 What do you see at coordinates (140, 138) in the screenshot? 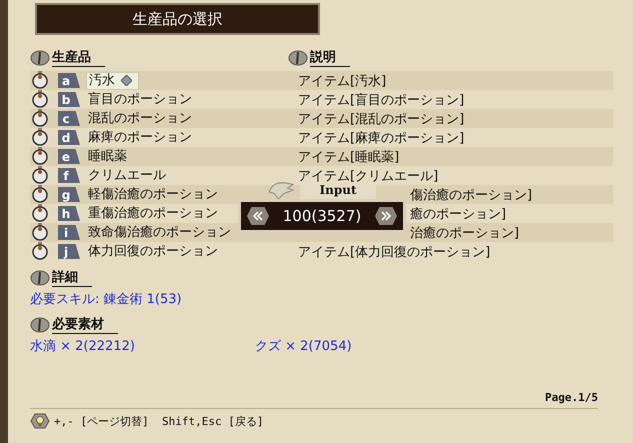
I see `product-item: 麻痺のポーション` at bounding box center [140, 138].